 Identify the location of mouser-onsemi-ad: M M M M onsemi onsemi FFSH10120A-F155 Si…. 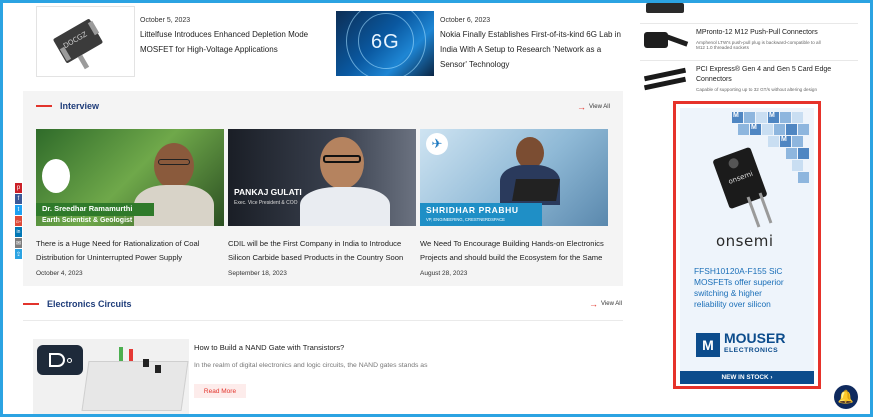
(747, 245).